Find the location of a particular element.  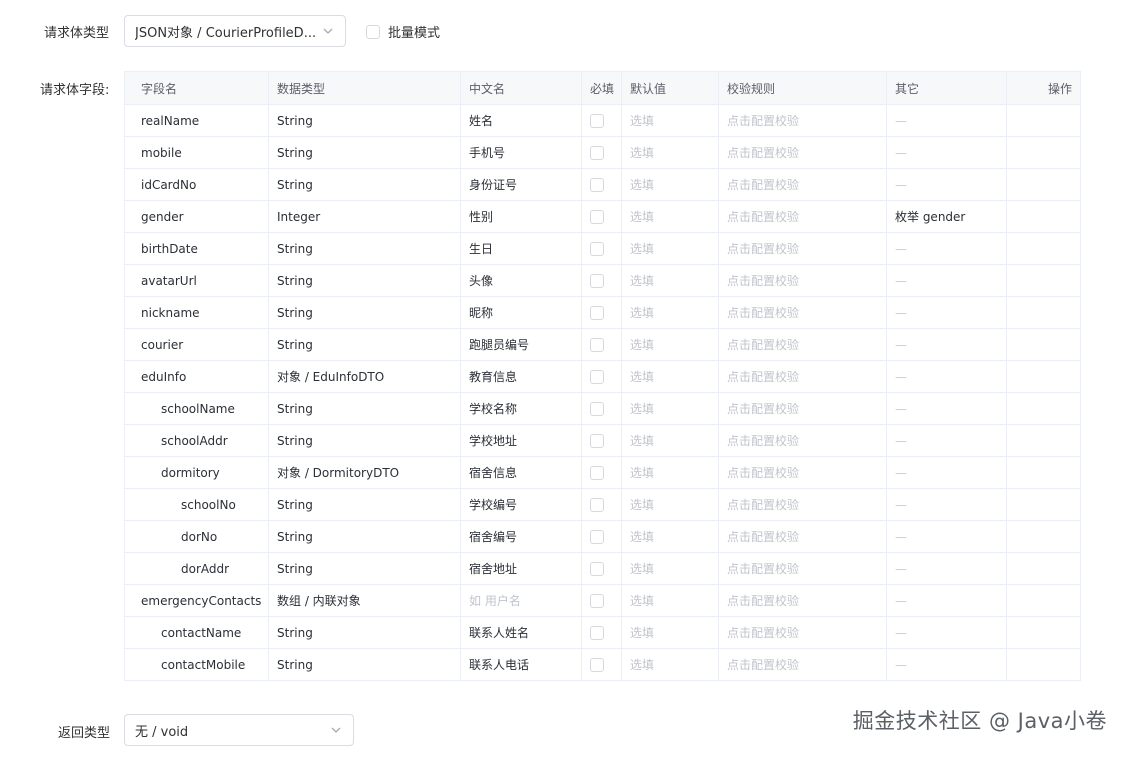

field-name-cell: birthDate is located at coordinates (196, 248).